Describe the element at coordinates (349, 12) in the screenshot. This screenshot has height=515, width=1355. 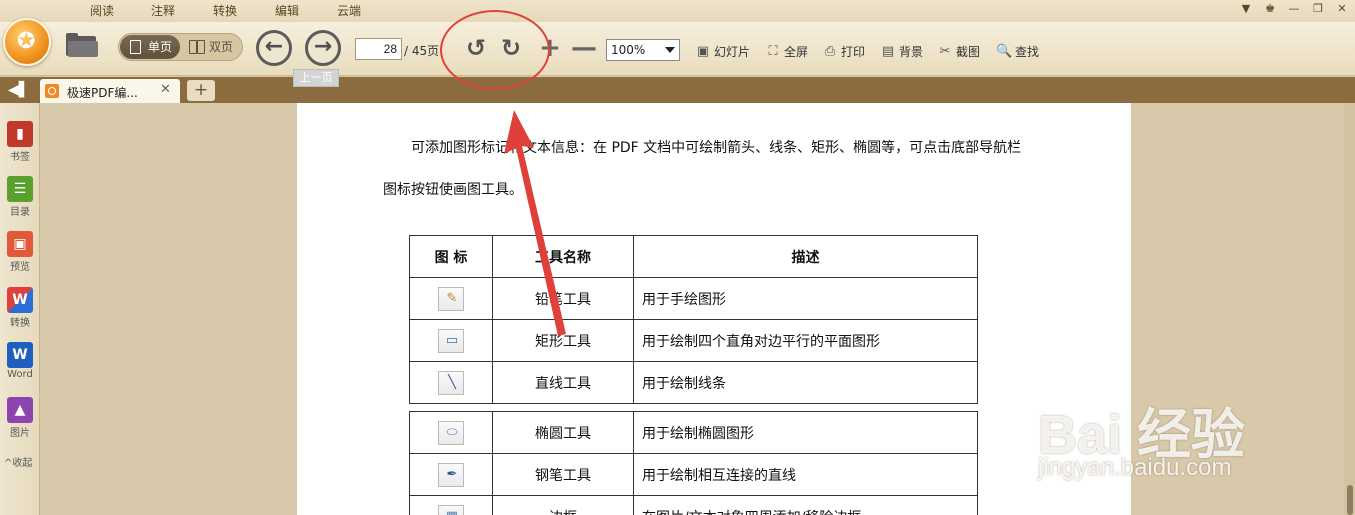
I see `menu-tab-cloud: 云端` at that location.